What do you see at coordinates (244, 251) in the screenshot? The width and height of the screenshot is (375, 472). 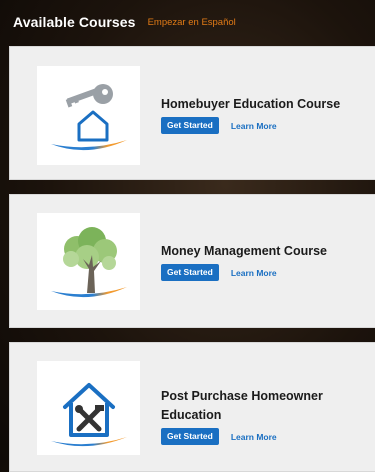 I see `course-title: Money Management Course` at bounding box center [244, 251].